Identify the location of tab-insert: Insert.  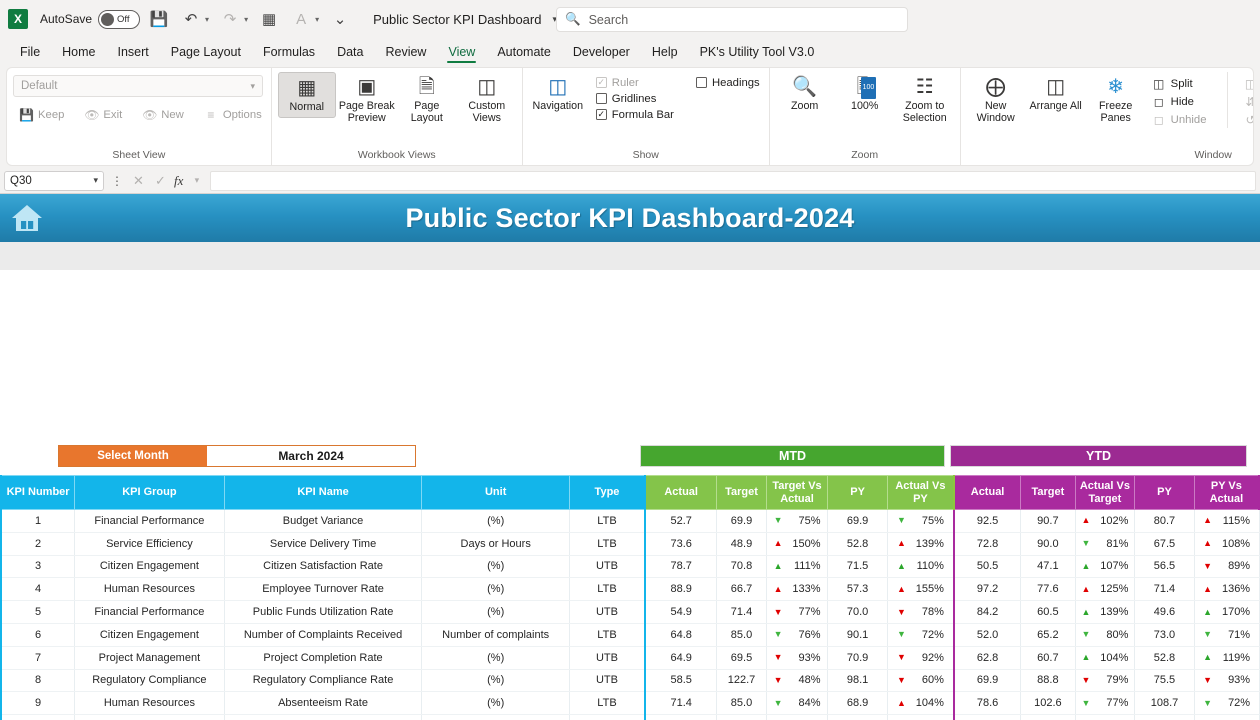
(133, 53).